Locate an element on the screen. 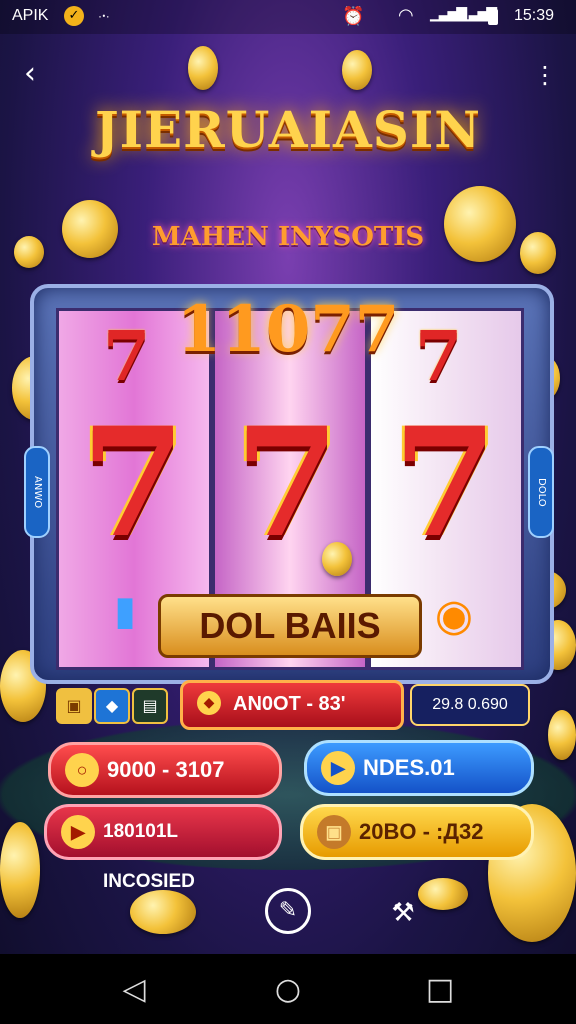  chest-small-icon: ▣ is located at coordinates (74, 706).